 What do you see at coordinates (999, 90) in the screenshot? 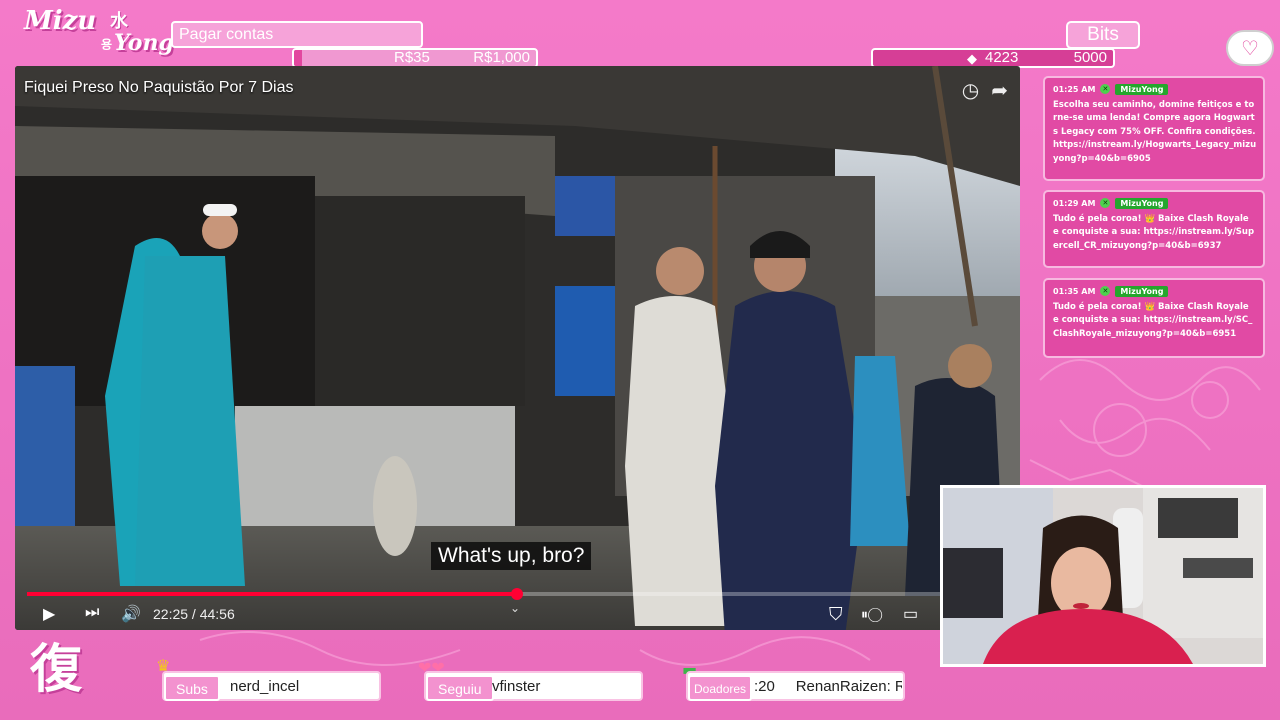
I see `share-arrow-icon: ➦` at bounding box center [999, 90].